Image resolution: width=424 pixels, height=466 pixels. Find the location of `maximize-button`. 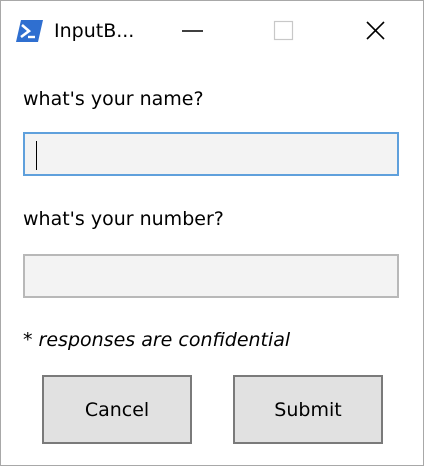

maximize-button is located at coordinates (285, 31).